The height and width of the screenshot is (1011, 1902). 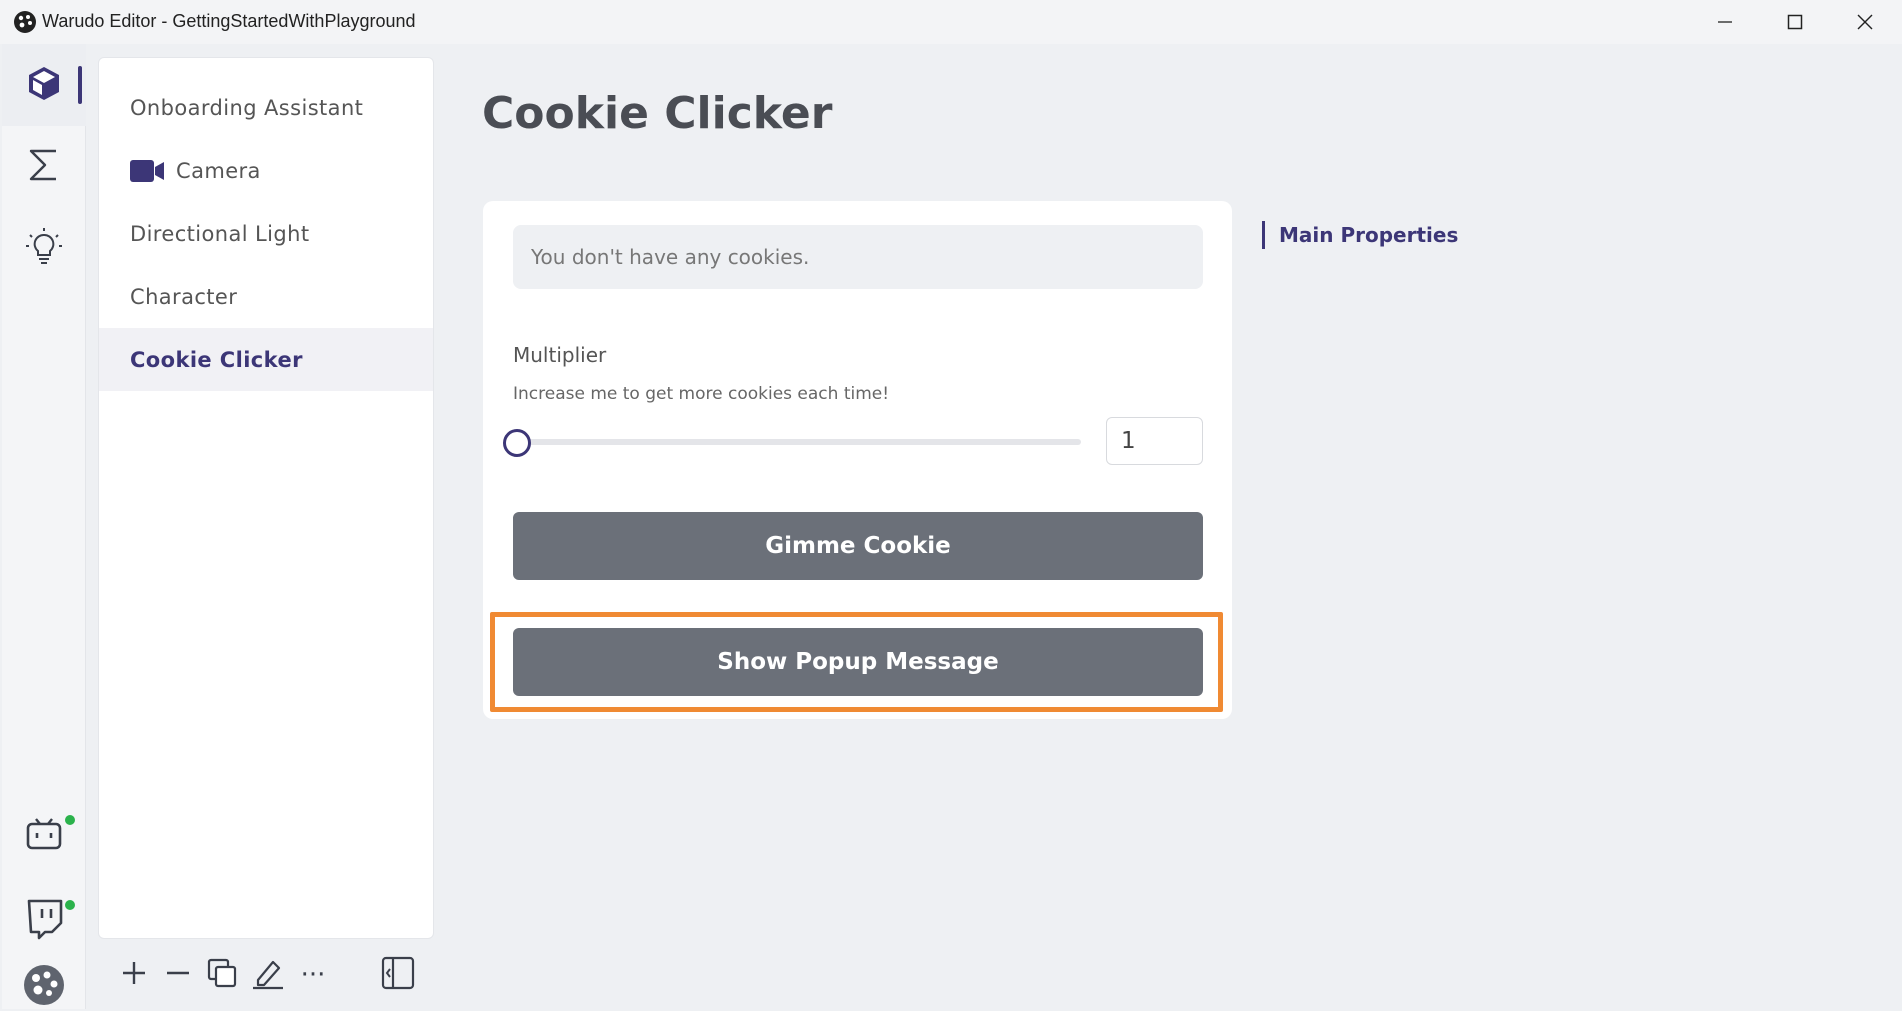 What do you see at coordinates (147, 170) in the screenshot?
I see `video-camera-icon` at bounding box center [147, 170].